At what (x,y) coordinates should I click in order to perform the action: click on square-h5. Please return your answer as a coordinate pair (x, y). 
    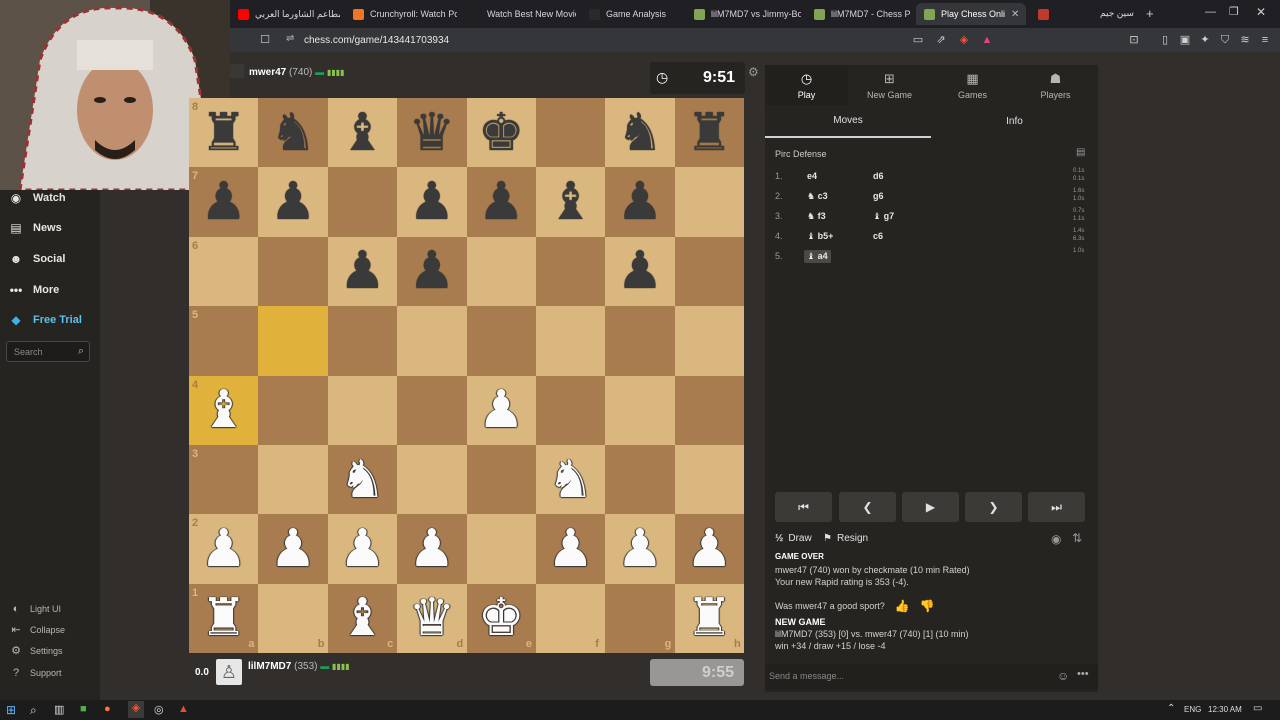
    Looking at the image, I should click on (709, 341).